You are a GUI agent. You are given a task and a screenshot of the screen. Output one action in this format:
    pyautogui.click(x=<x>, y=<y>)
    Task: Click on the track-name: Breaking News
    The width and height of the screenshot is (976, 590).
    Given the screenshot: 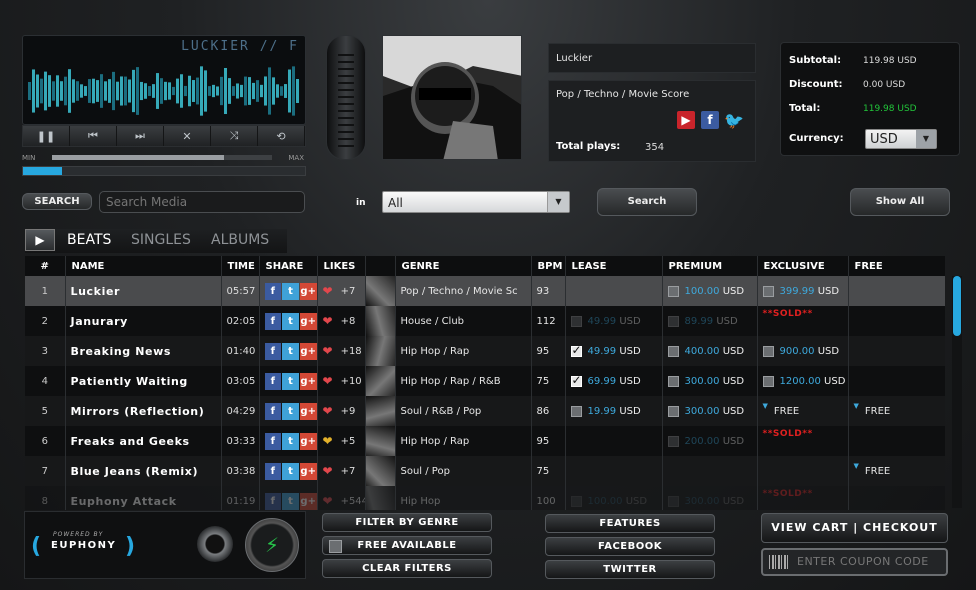 What is the action you would take?
    pyautogui.click(x=143, y=351)
    